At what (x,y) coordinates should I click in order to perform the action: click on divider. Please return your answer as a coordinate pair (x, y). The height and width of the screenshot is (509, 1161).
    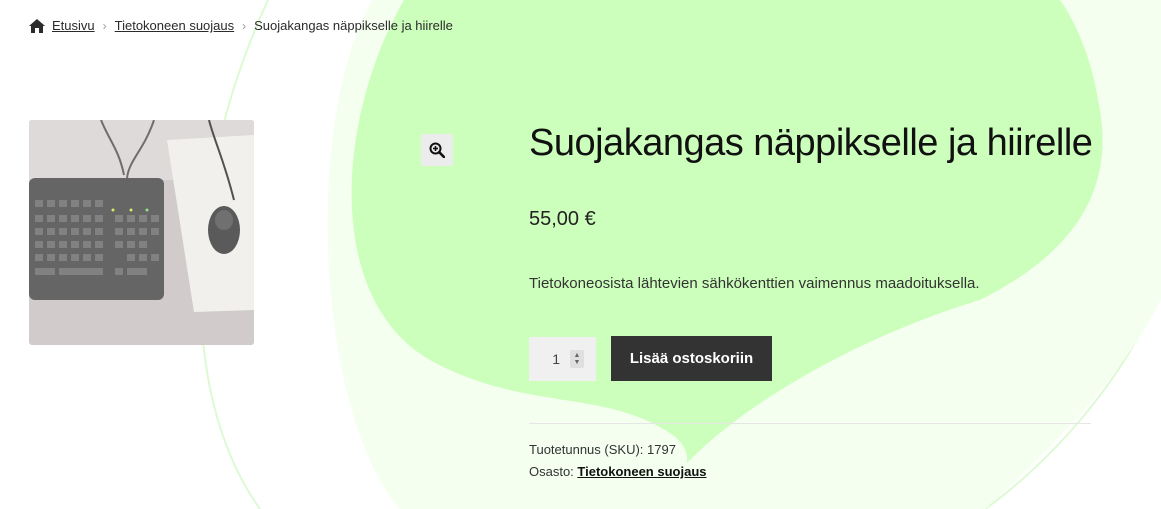
    Looking at the image, I should click on (810, 423).